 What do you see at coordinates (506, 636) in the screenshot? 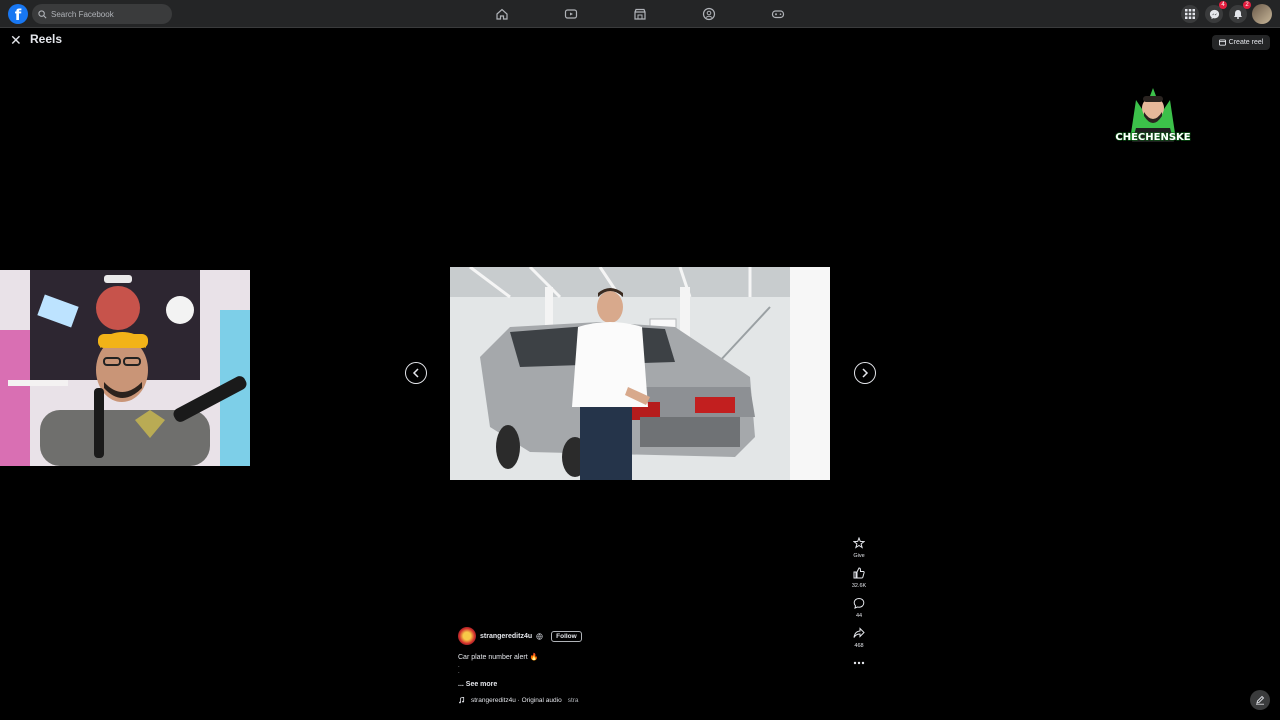
I see `author-name: strangereditz4u` at bounding box center [506, 636].